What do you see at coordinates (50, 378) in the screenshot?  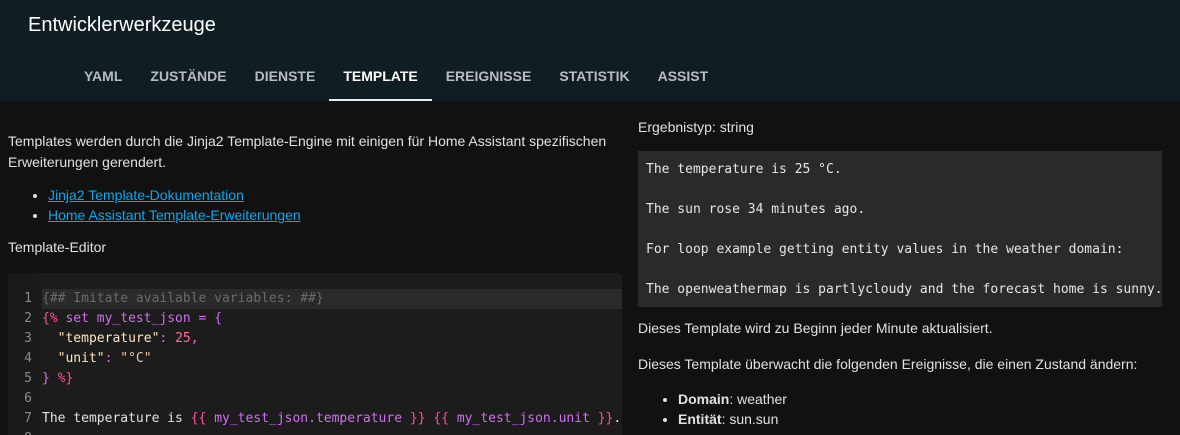 I see `code-punct: }` at bounding box center [50, 378].